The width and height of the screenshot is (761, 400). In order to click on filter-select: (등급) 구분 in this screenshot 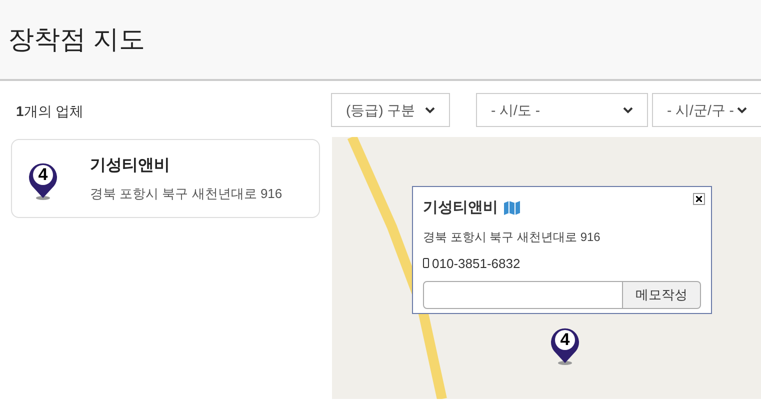, I will do `click(390, 110)`.